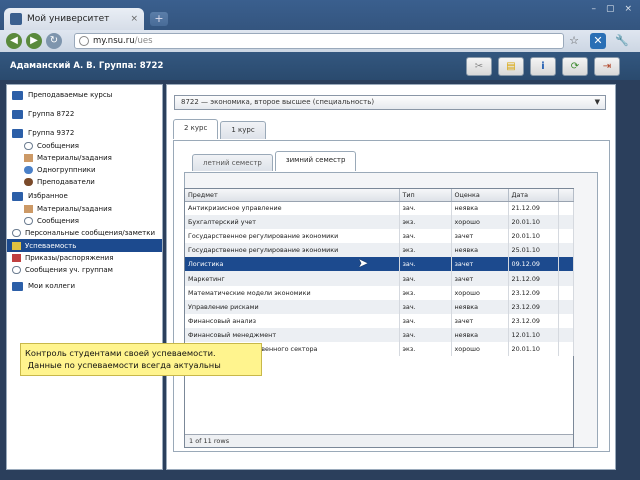 The width and height of the screenshot is (640, 480). Describe the element at coordinates (54, 41) in the screenshot. I see `reload-button: ↻` at that location.